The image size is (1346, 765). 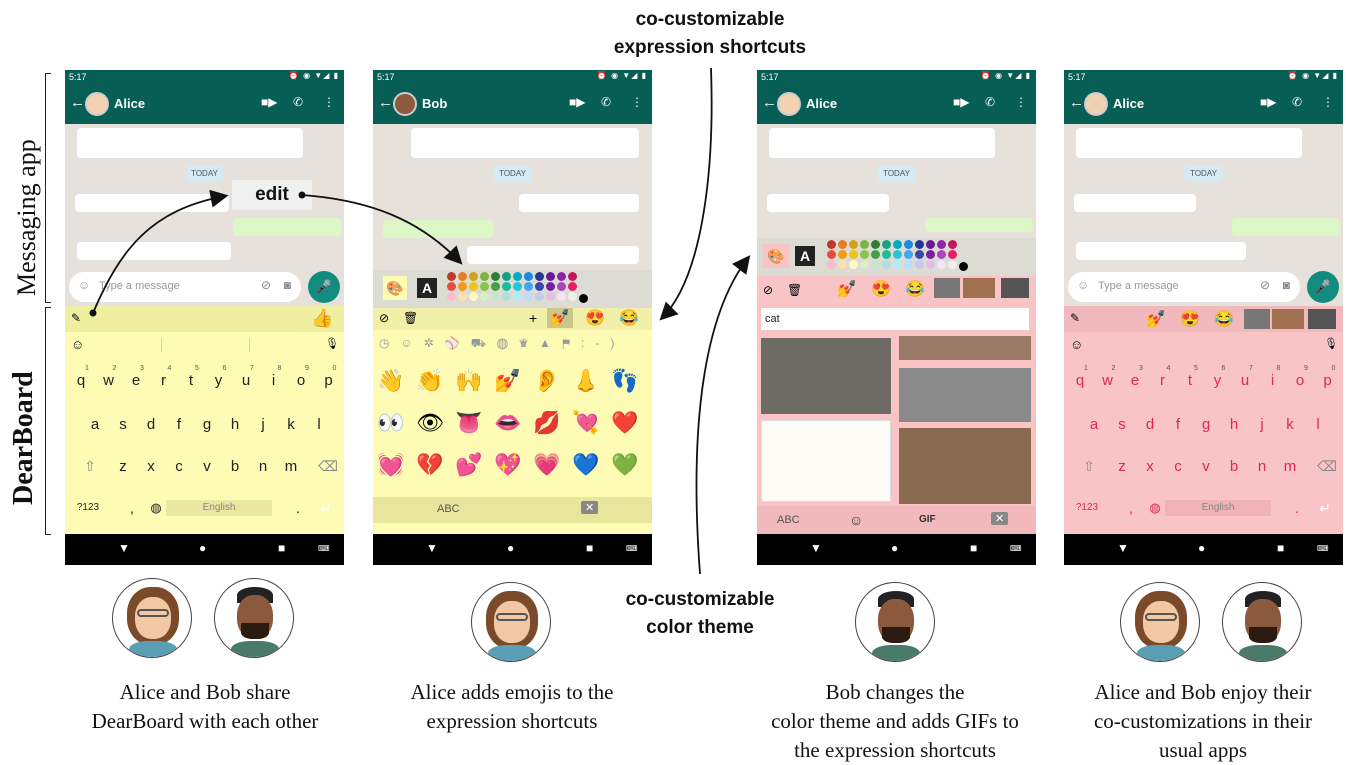 What do you see at coordinates (723, 415) in the screenshot?
I see `arrow-theme` at bounding box center [723, 415].